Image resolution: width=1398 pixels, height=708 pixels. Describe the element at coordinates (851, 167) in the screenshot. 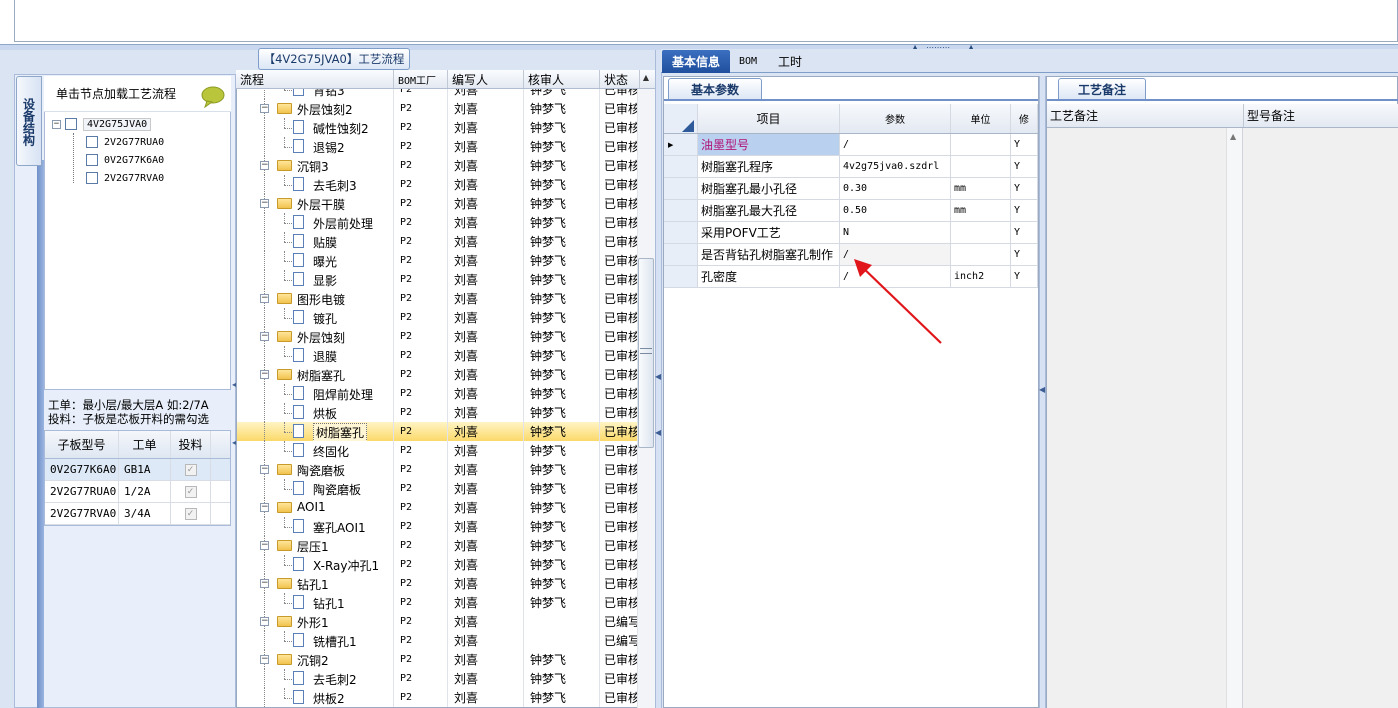

I see `param-row: 树脂塞孔程序 4v2g75jva0.szdrl Y` at that location.